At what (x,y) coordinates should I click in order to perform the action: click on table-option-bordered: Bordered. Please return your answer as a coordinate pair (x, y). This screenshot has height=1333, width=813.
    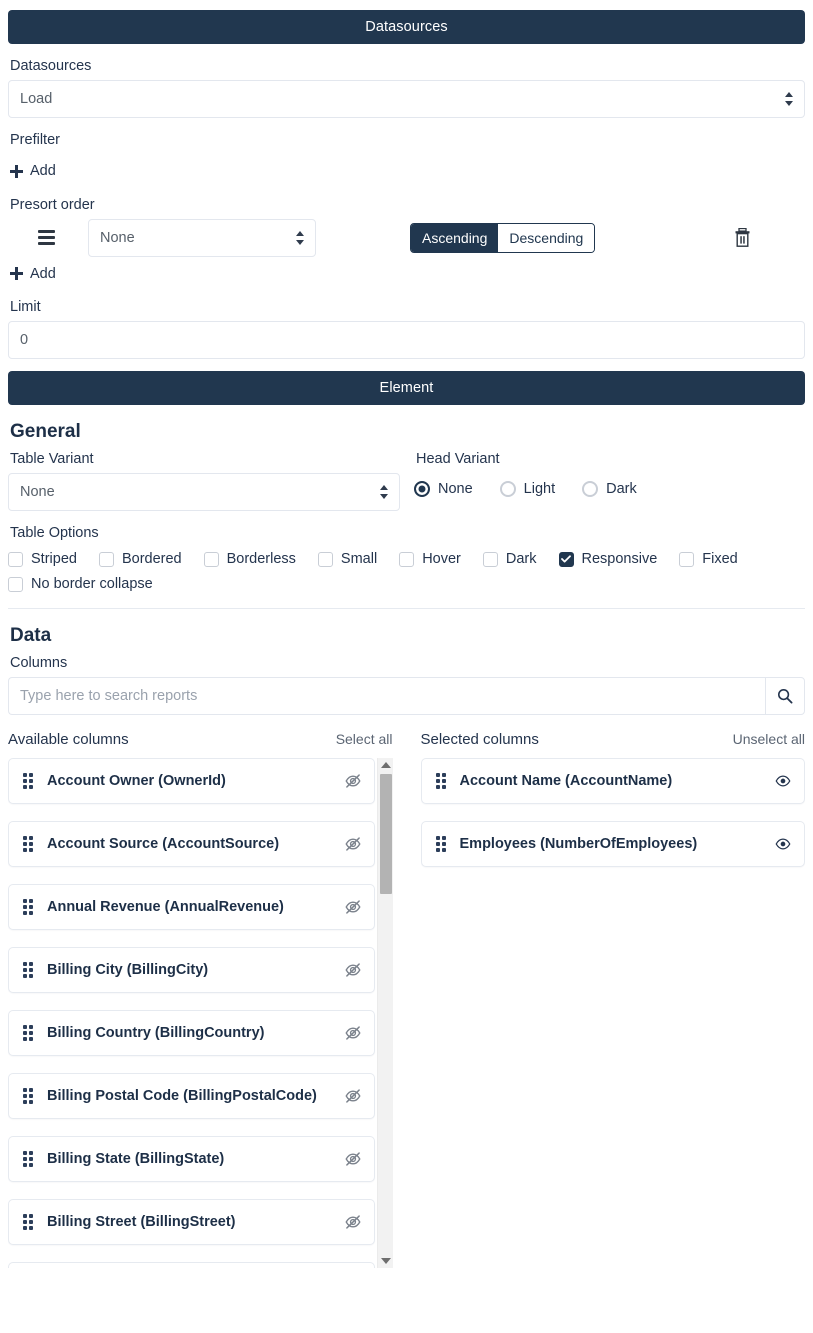
    Looking at the image, I should click on (140, 559).